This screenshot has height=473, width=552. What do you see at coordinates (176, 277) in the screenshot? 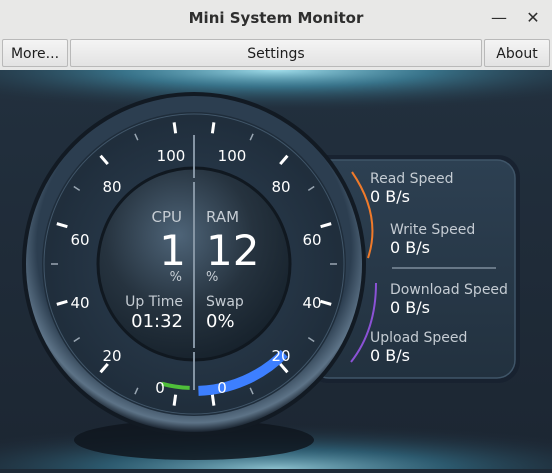
I see `cpu-unit: %` at bounding box center [176, 277].